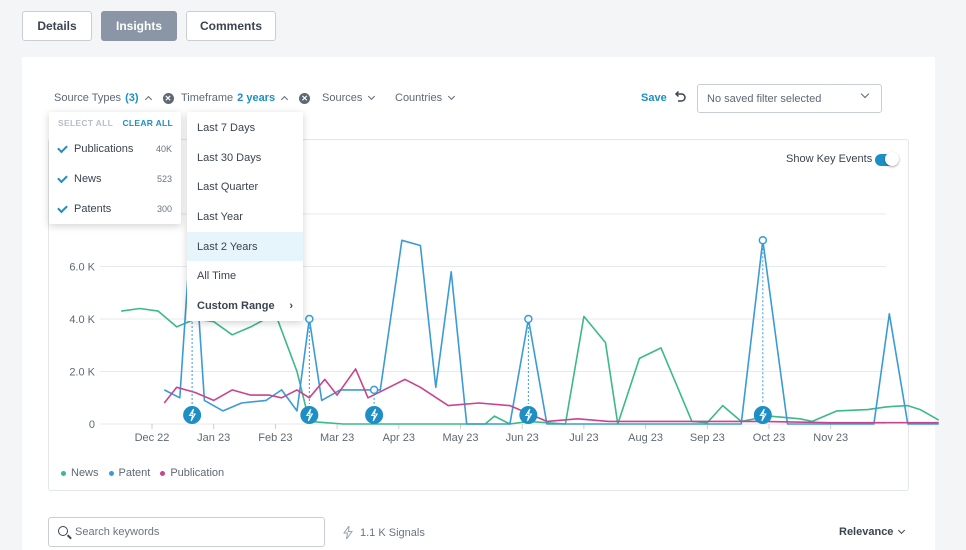  I want to click on timeframe-option-custom-range: Custom Range ›, so click(245, 306).